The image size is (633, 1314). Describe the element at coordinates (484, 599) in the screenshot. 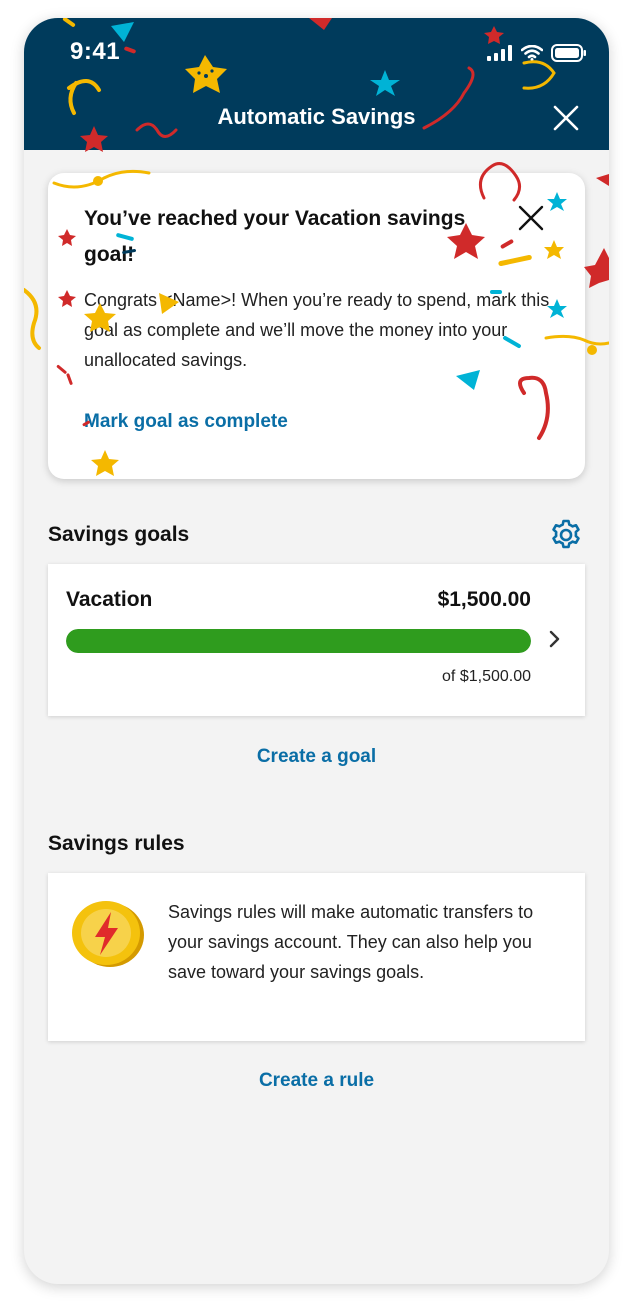

I see `goal-amount: $1,500.00` at that location.